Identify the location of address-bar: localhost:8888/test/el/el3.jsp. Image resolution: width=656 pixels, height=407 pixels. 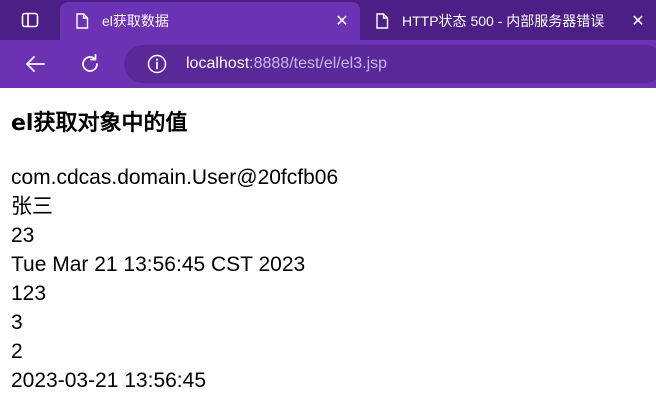
(390, 64).